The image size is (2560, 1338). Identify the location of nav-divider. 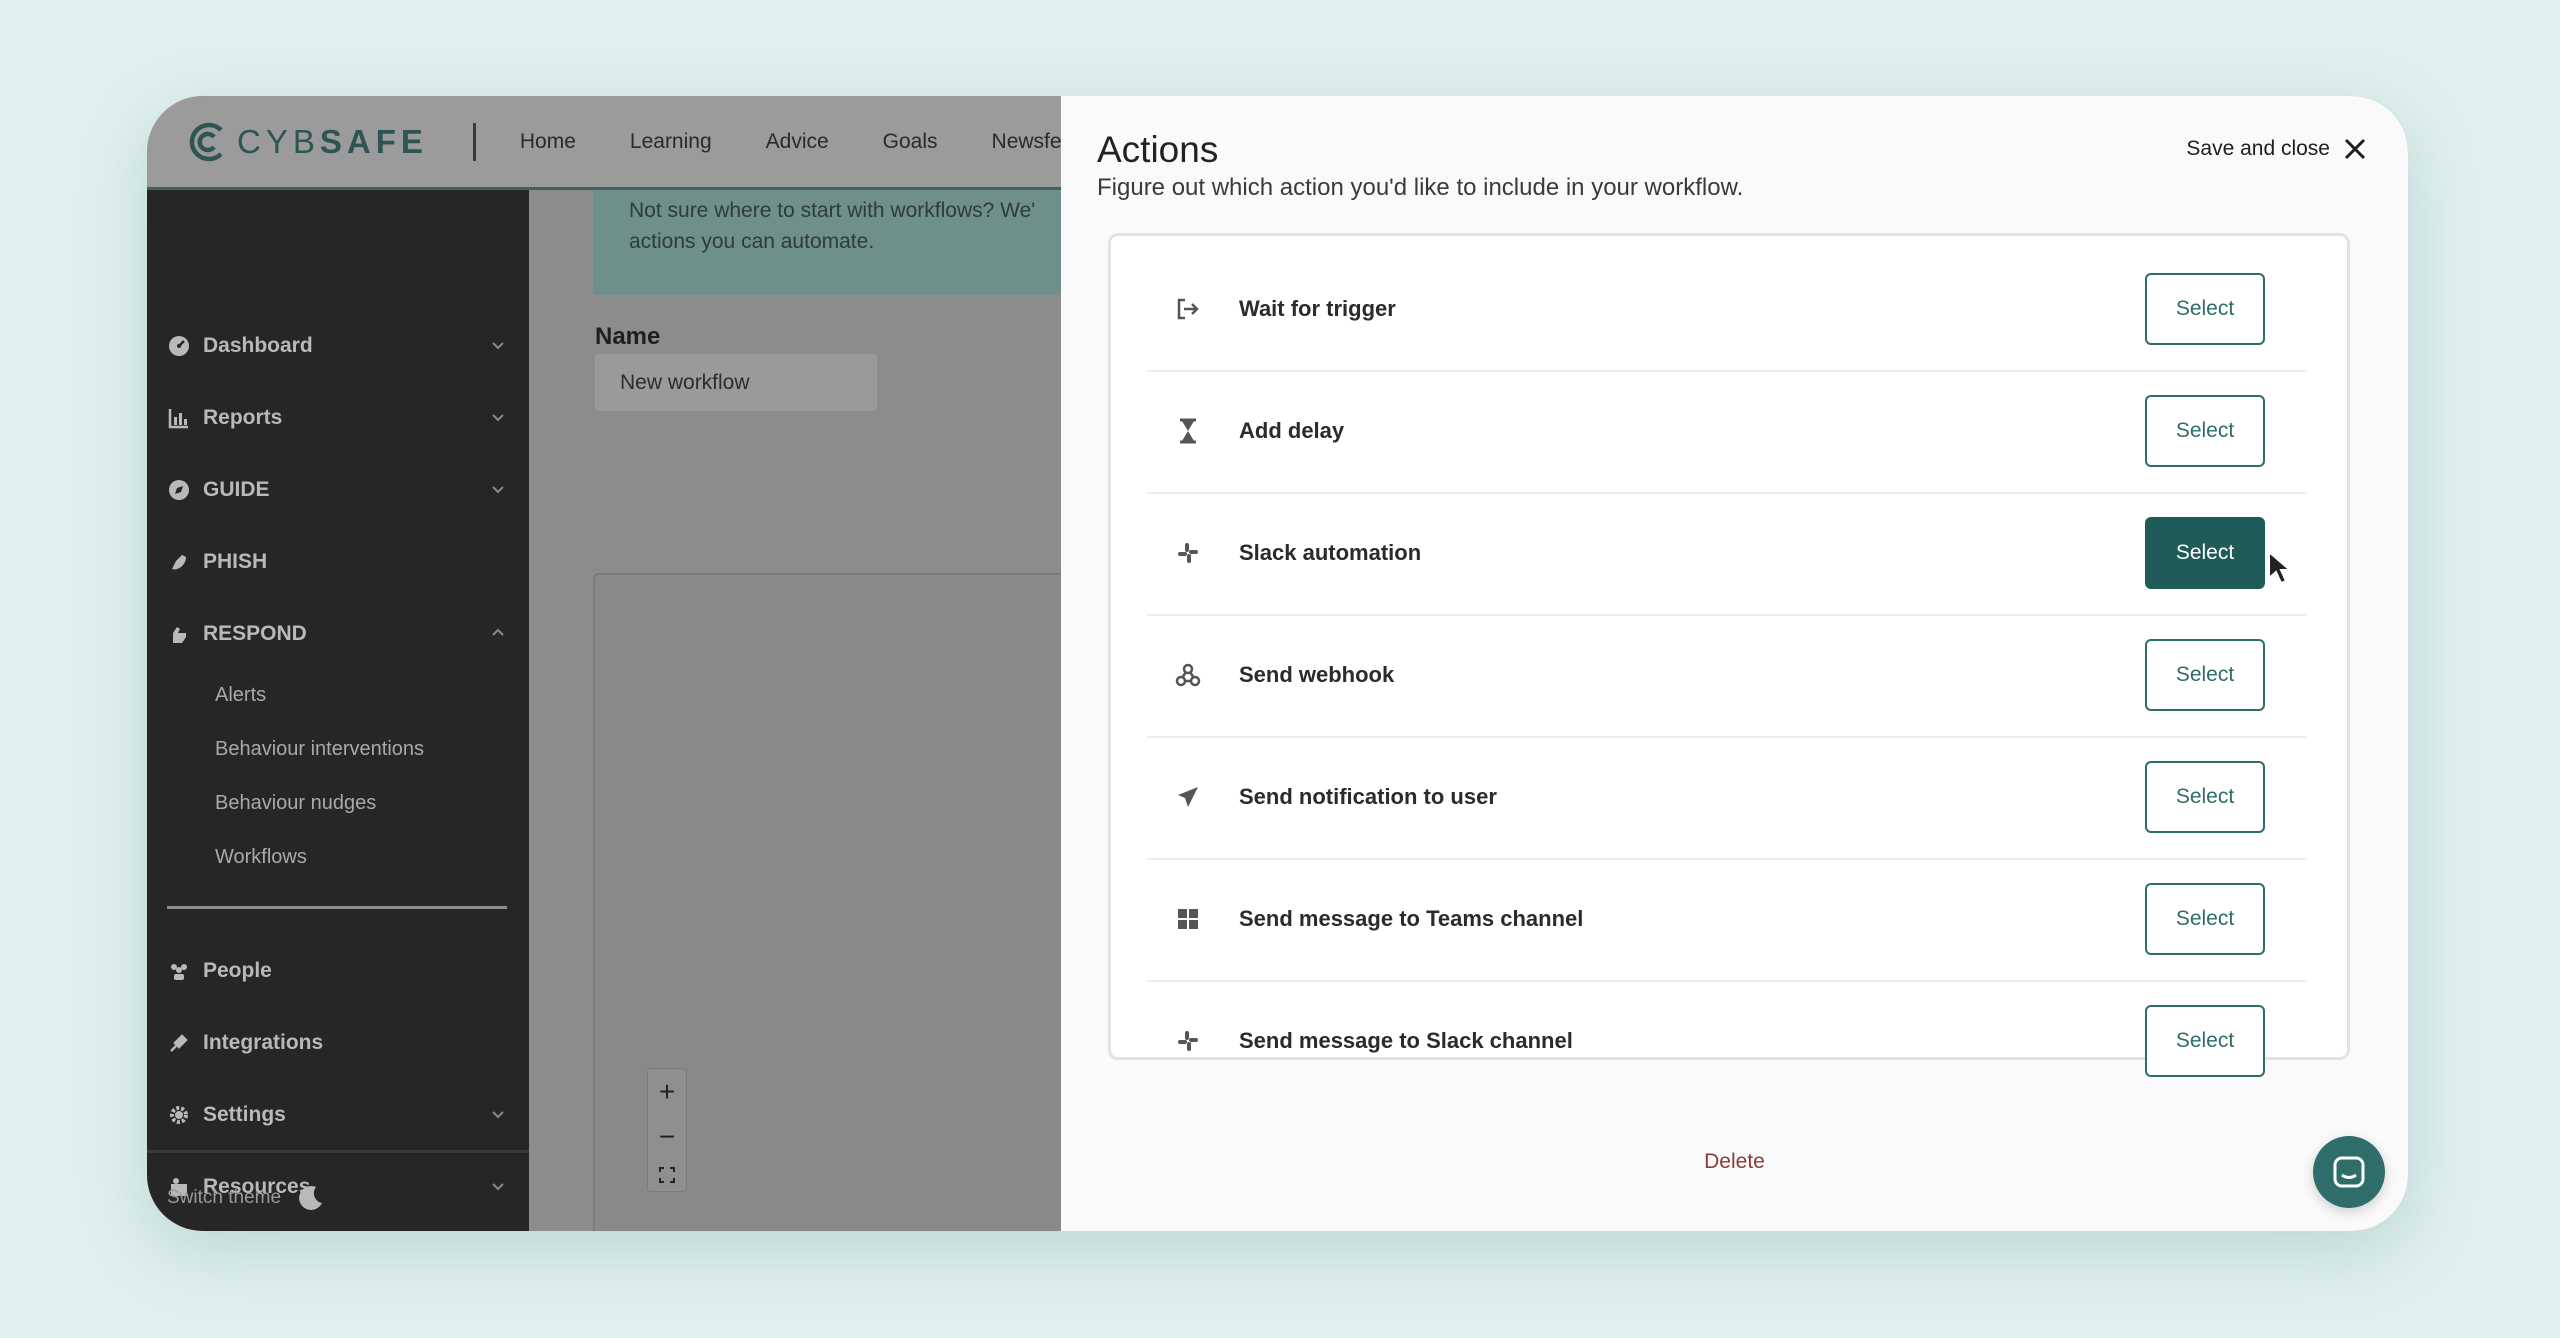
(474, 141).